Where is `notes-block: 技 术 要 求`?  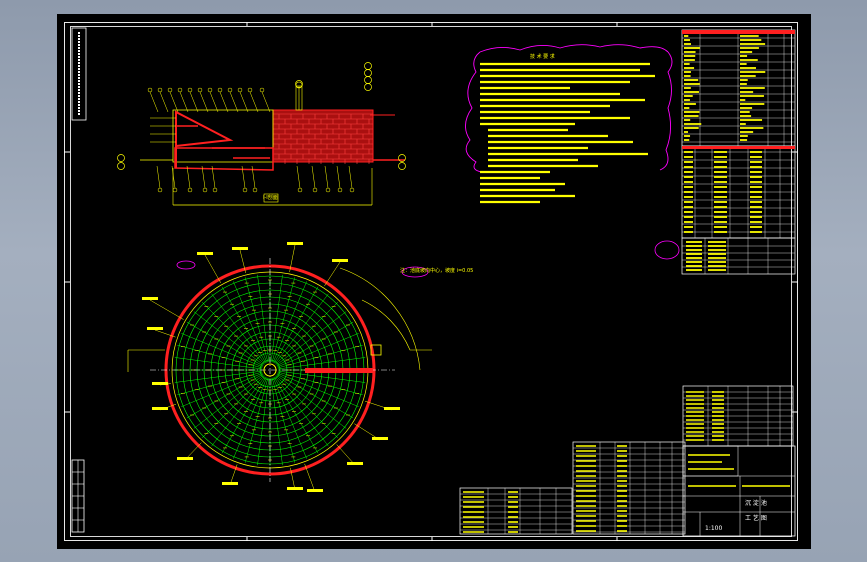
notes-block: 技 术 要 求 is located at coordinates (572, 152).